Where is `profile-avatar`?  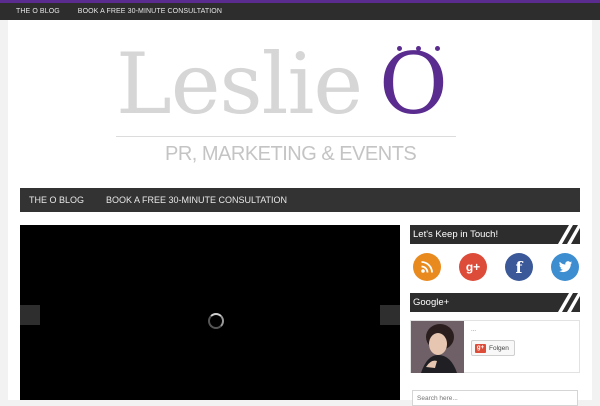 profile-avatar is located at coordinates (437, 347).